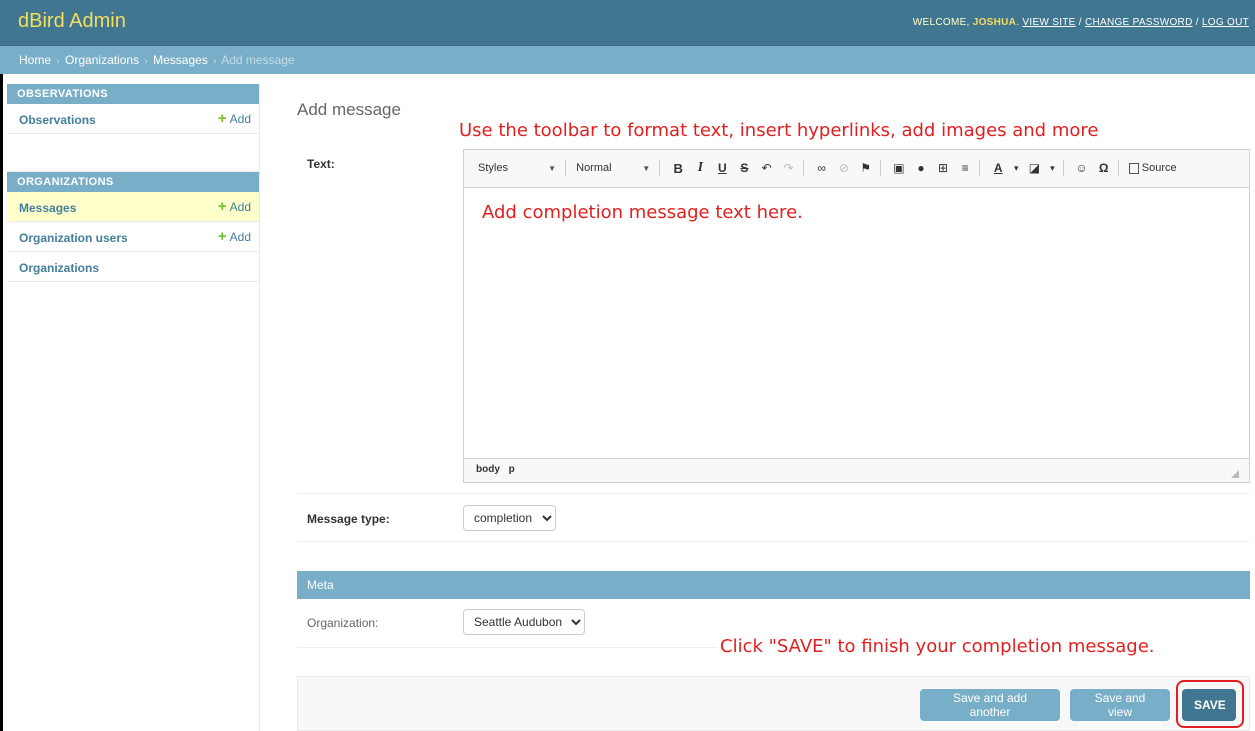 The image size is (1255, 731). I want to click on sidebar-item-messages: Messages + Add, so click(133, 207).